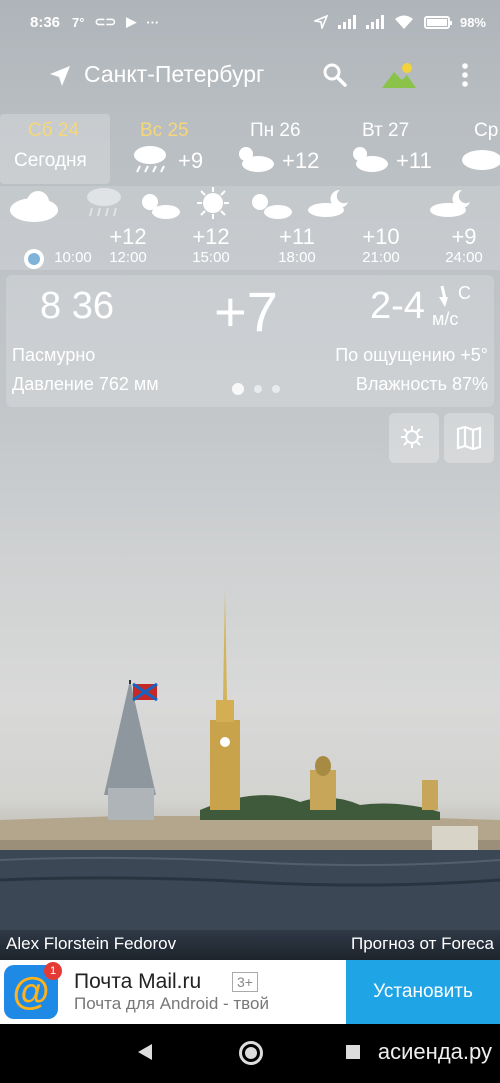  I want to click on search-icon, so click(335, 75).